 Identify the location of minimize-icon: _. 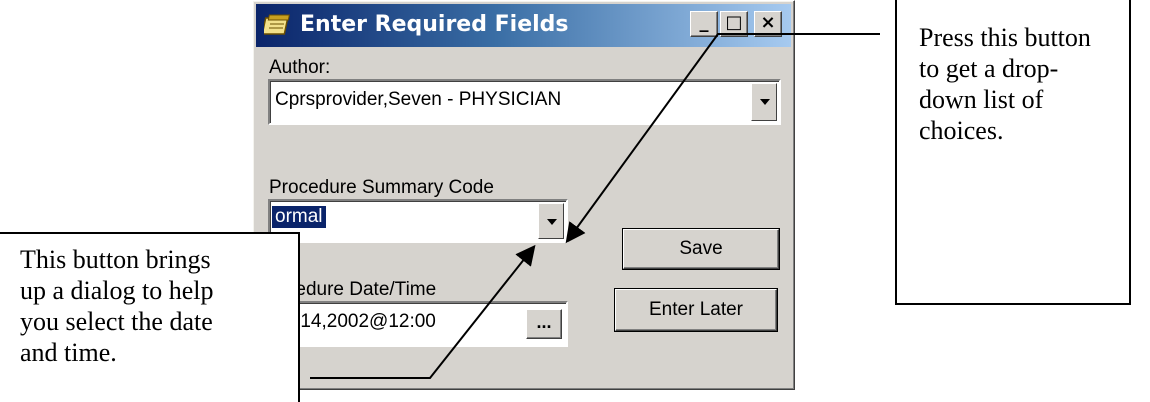
(704, 22).